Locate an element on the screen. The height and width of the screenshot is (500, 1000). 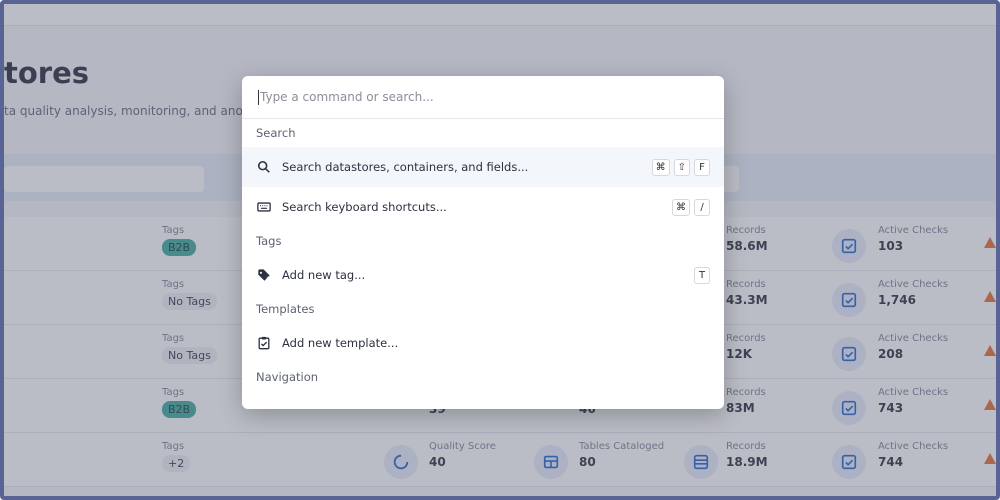
text-caret is located at coordinates (258, 97).